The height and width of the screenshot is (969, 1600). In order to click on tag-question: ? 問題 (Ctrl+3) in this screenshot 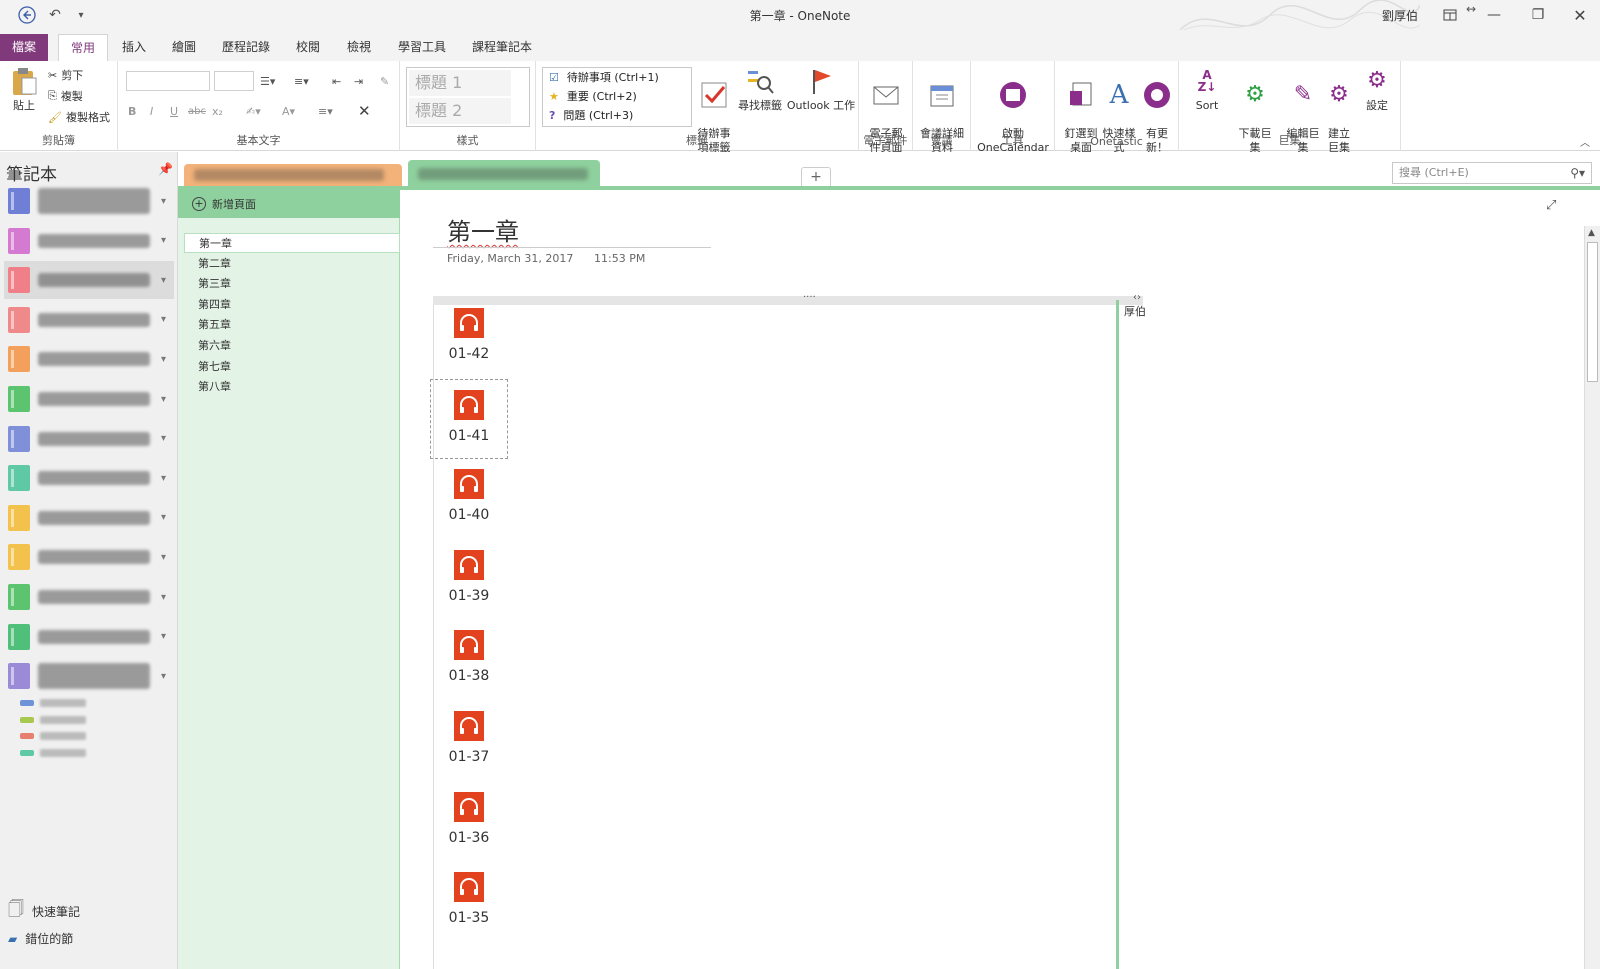, I will do `click(617, 115)`.